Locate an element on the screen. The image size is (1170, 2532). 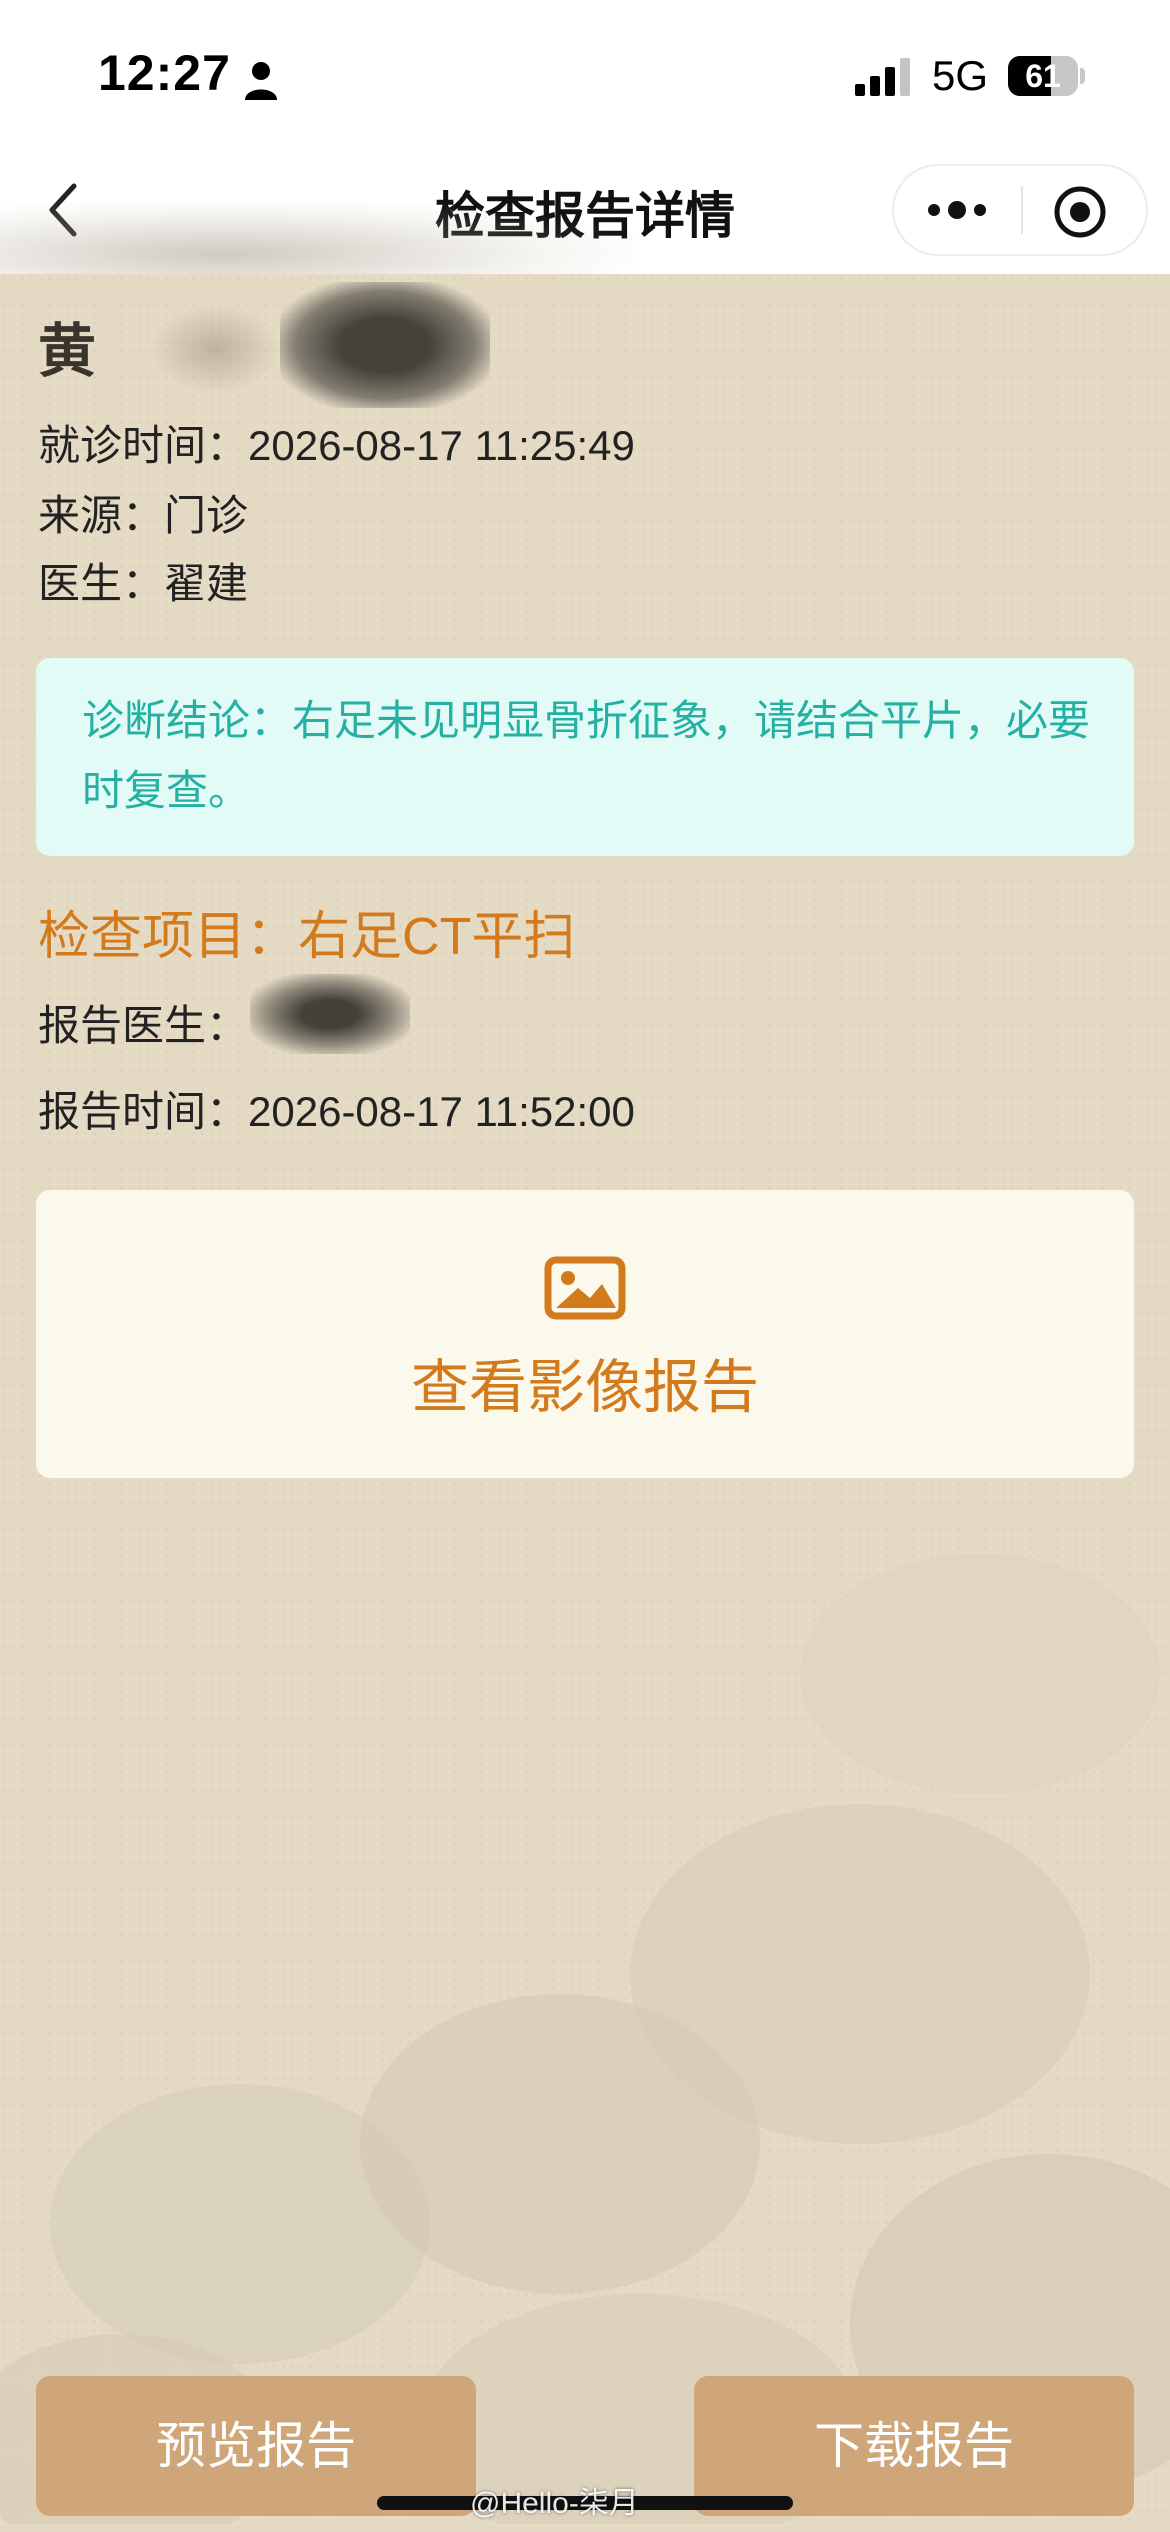
doctor-row: 医生：翟建 is located at coordinates (143, 580).